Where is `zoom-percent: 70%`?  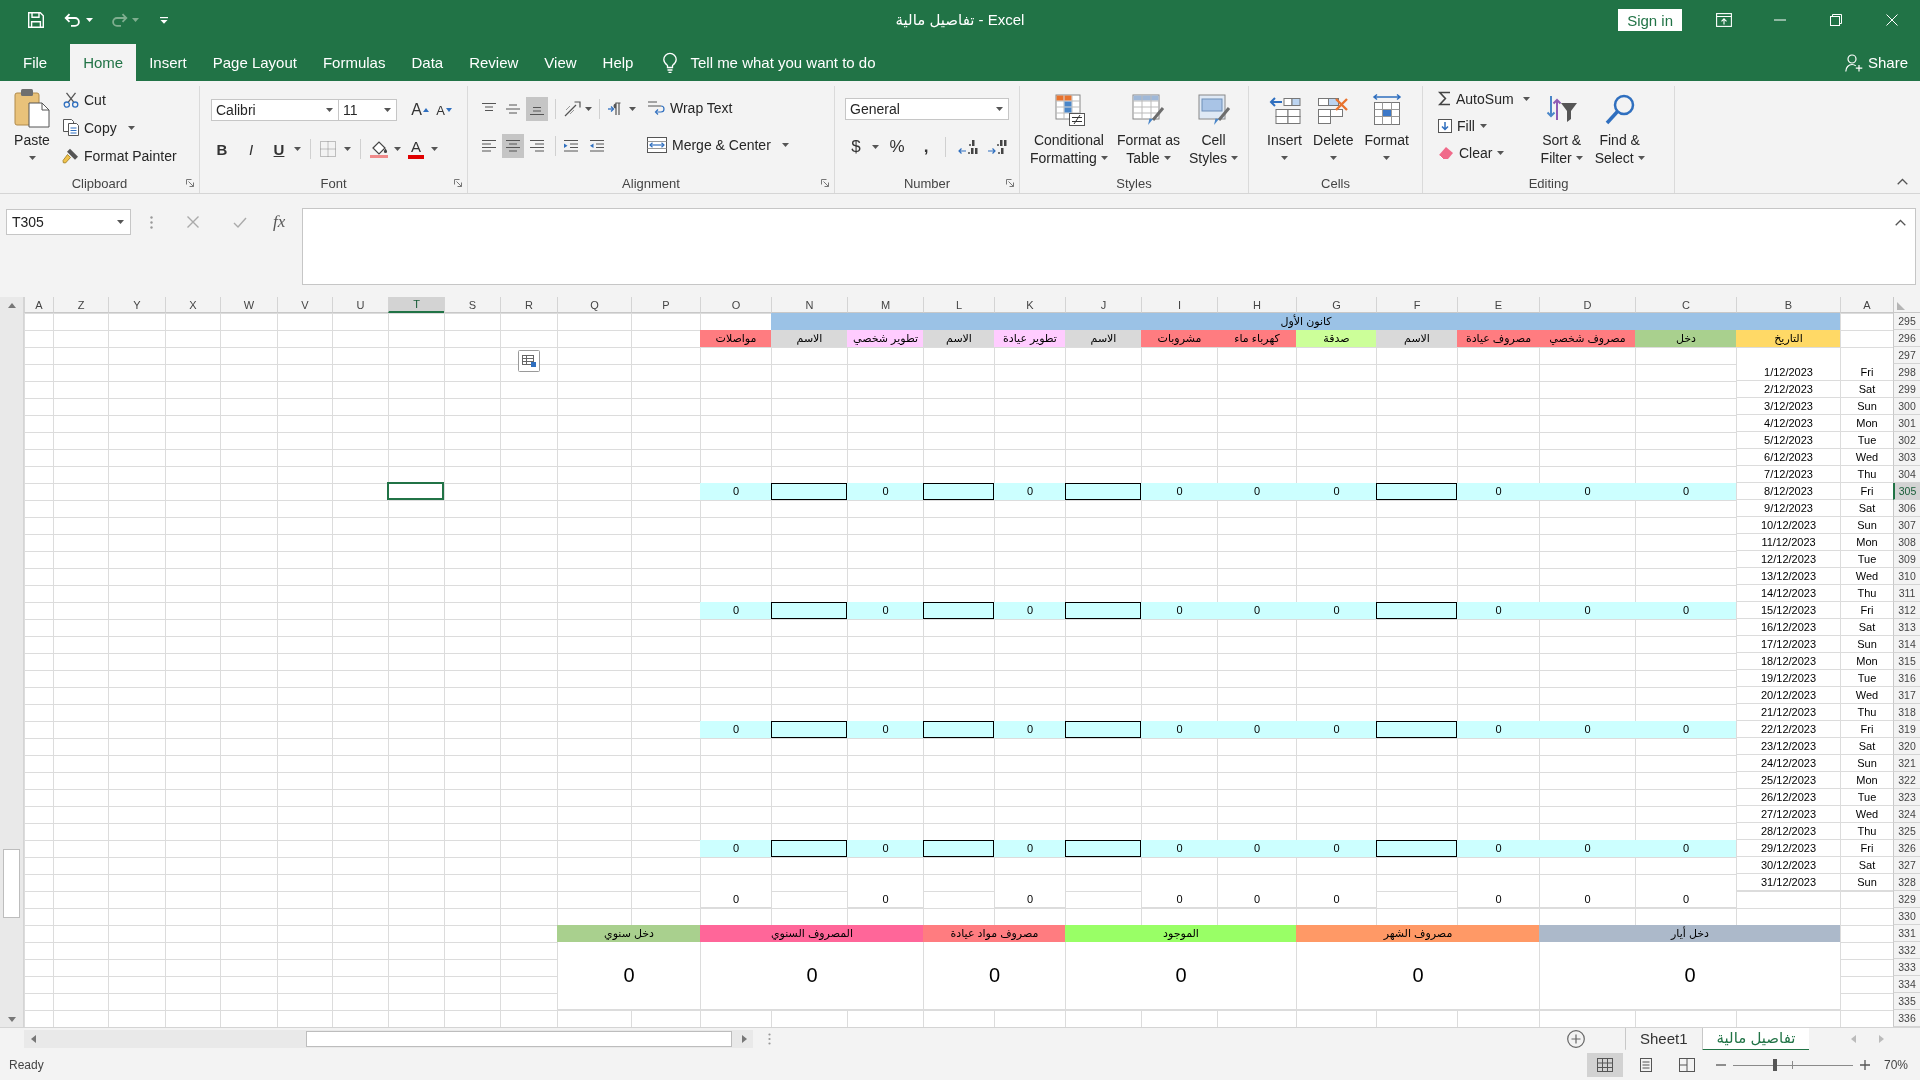
zoom-percent: 70% is located at coordinates (1895, 1065).